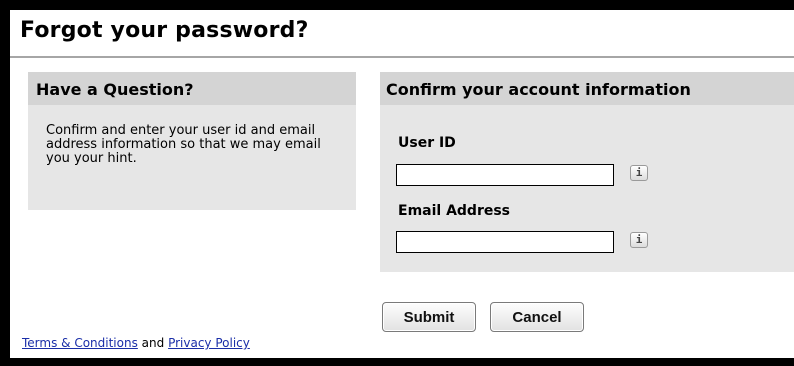  Describe the element at coordinates (164, 30) in the screenshot. I see `page-title: Forgot your password?` at that location.